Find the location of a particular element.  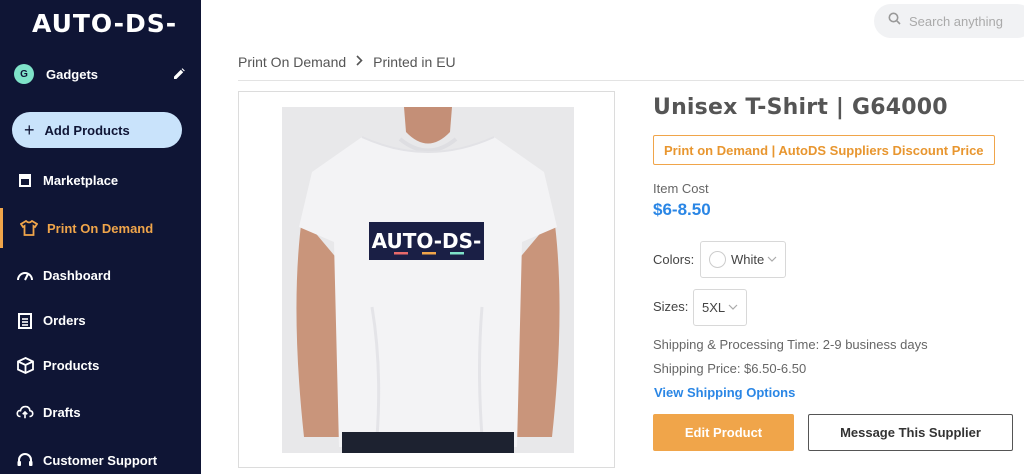

view-shipping-options-link: View Shipping Options is located at coordinates (724, 392).